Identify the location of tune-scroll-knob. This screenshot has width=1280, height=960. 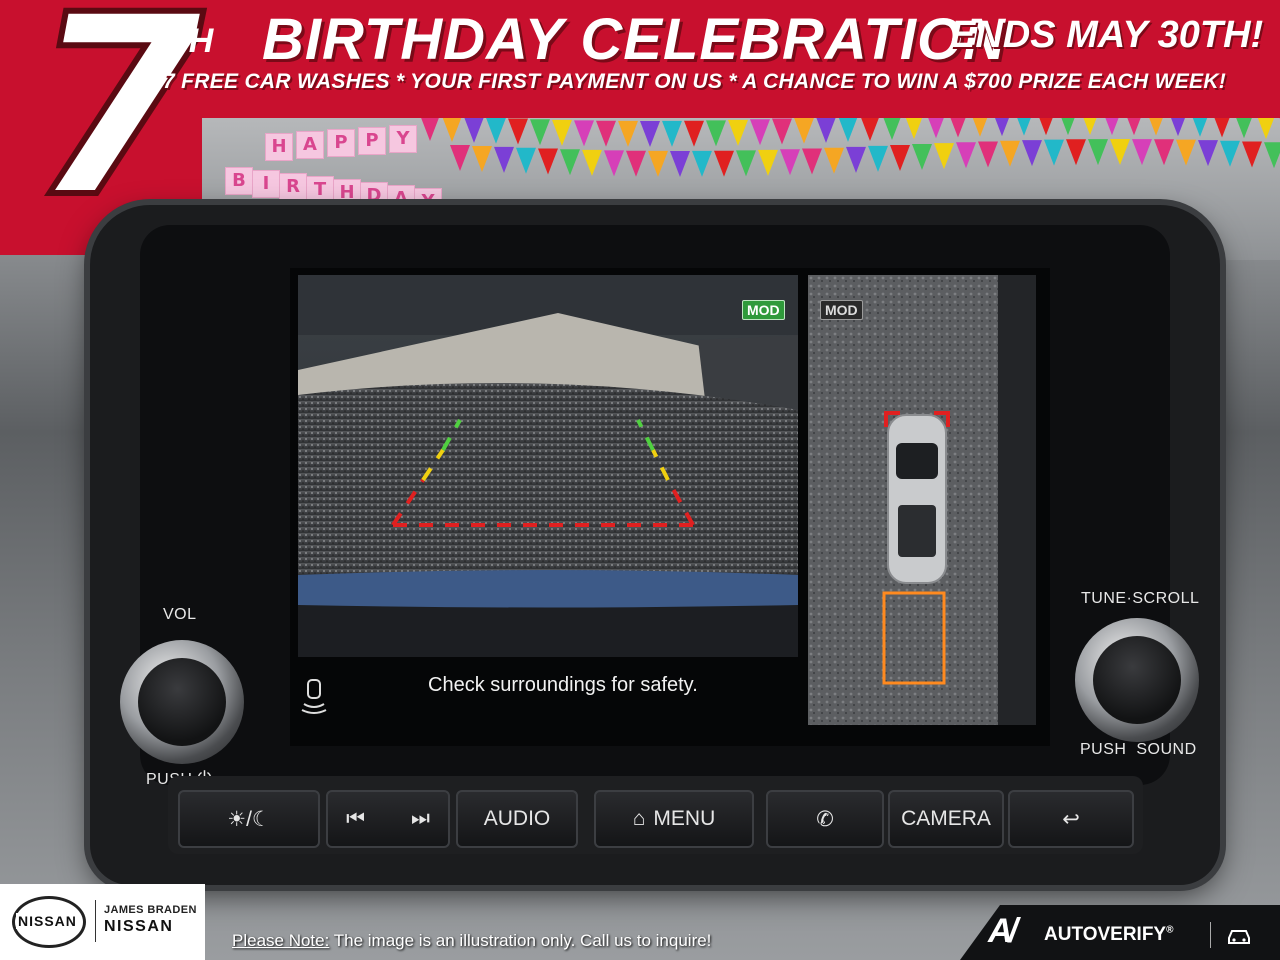
(1137, 680).